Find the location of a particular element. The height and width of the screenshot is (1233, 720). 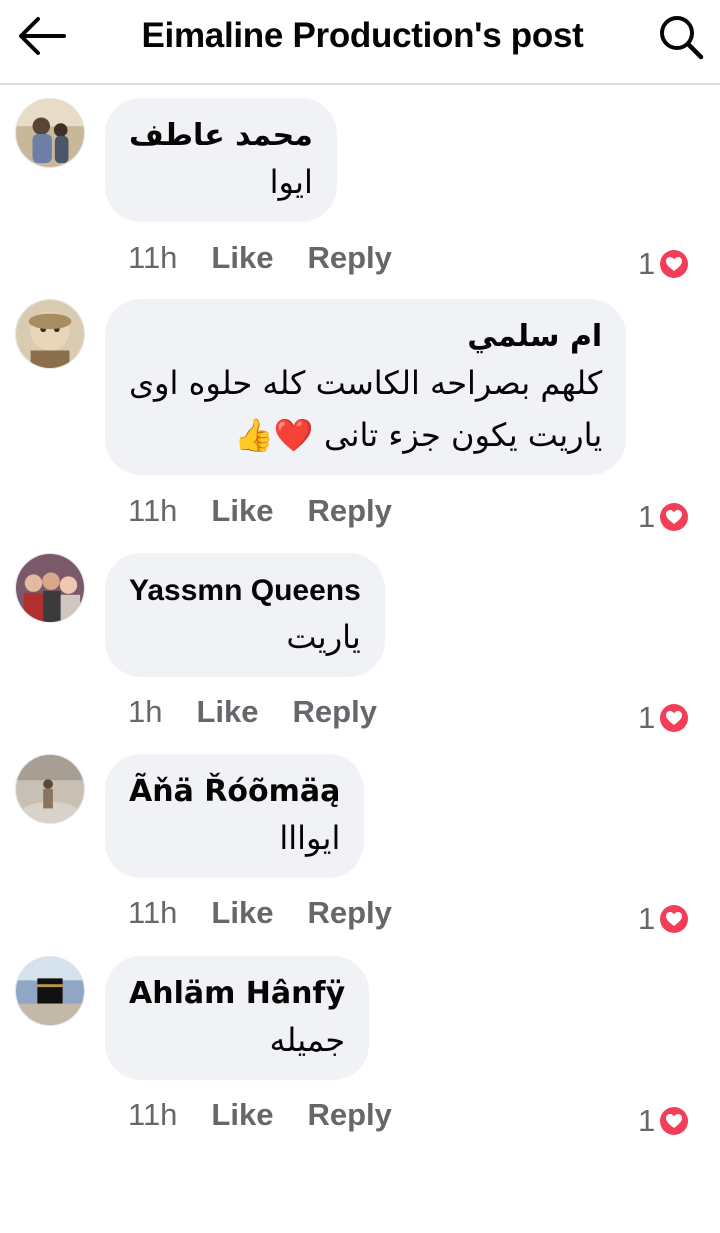

comment-author: محمد عاطف is located at coordinates (221, 136).